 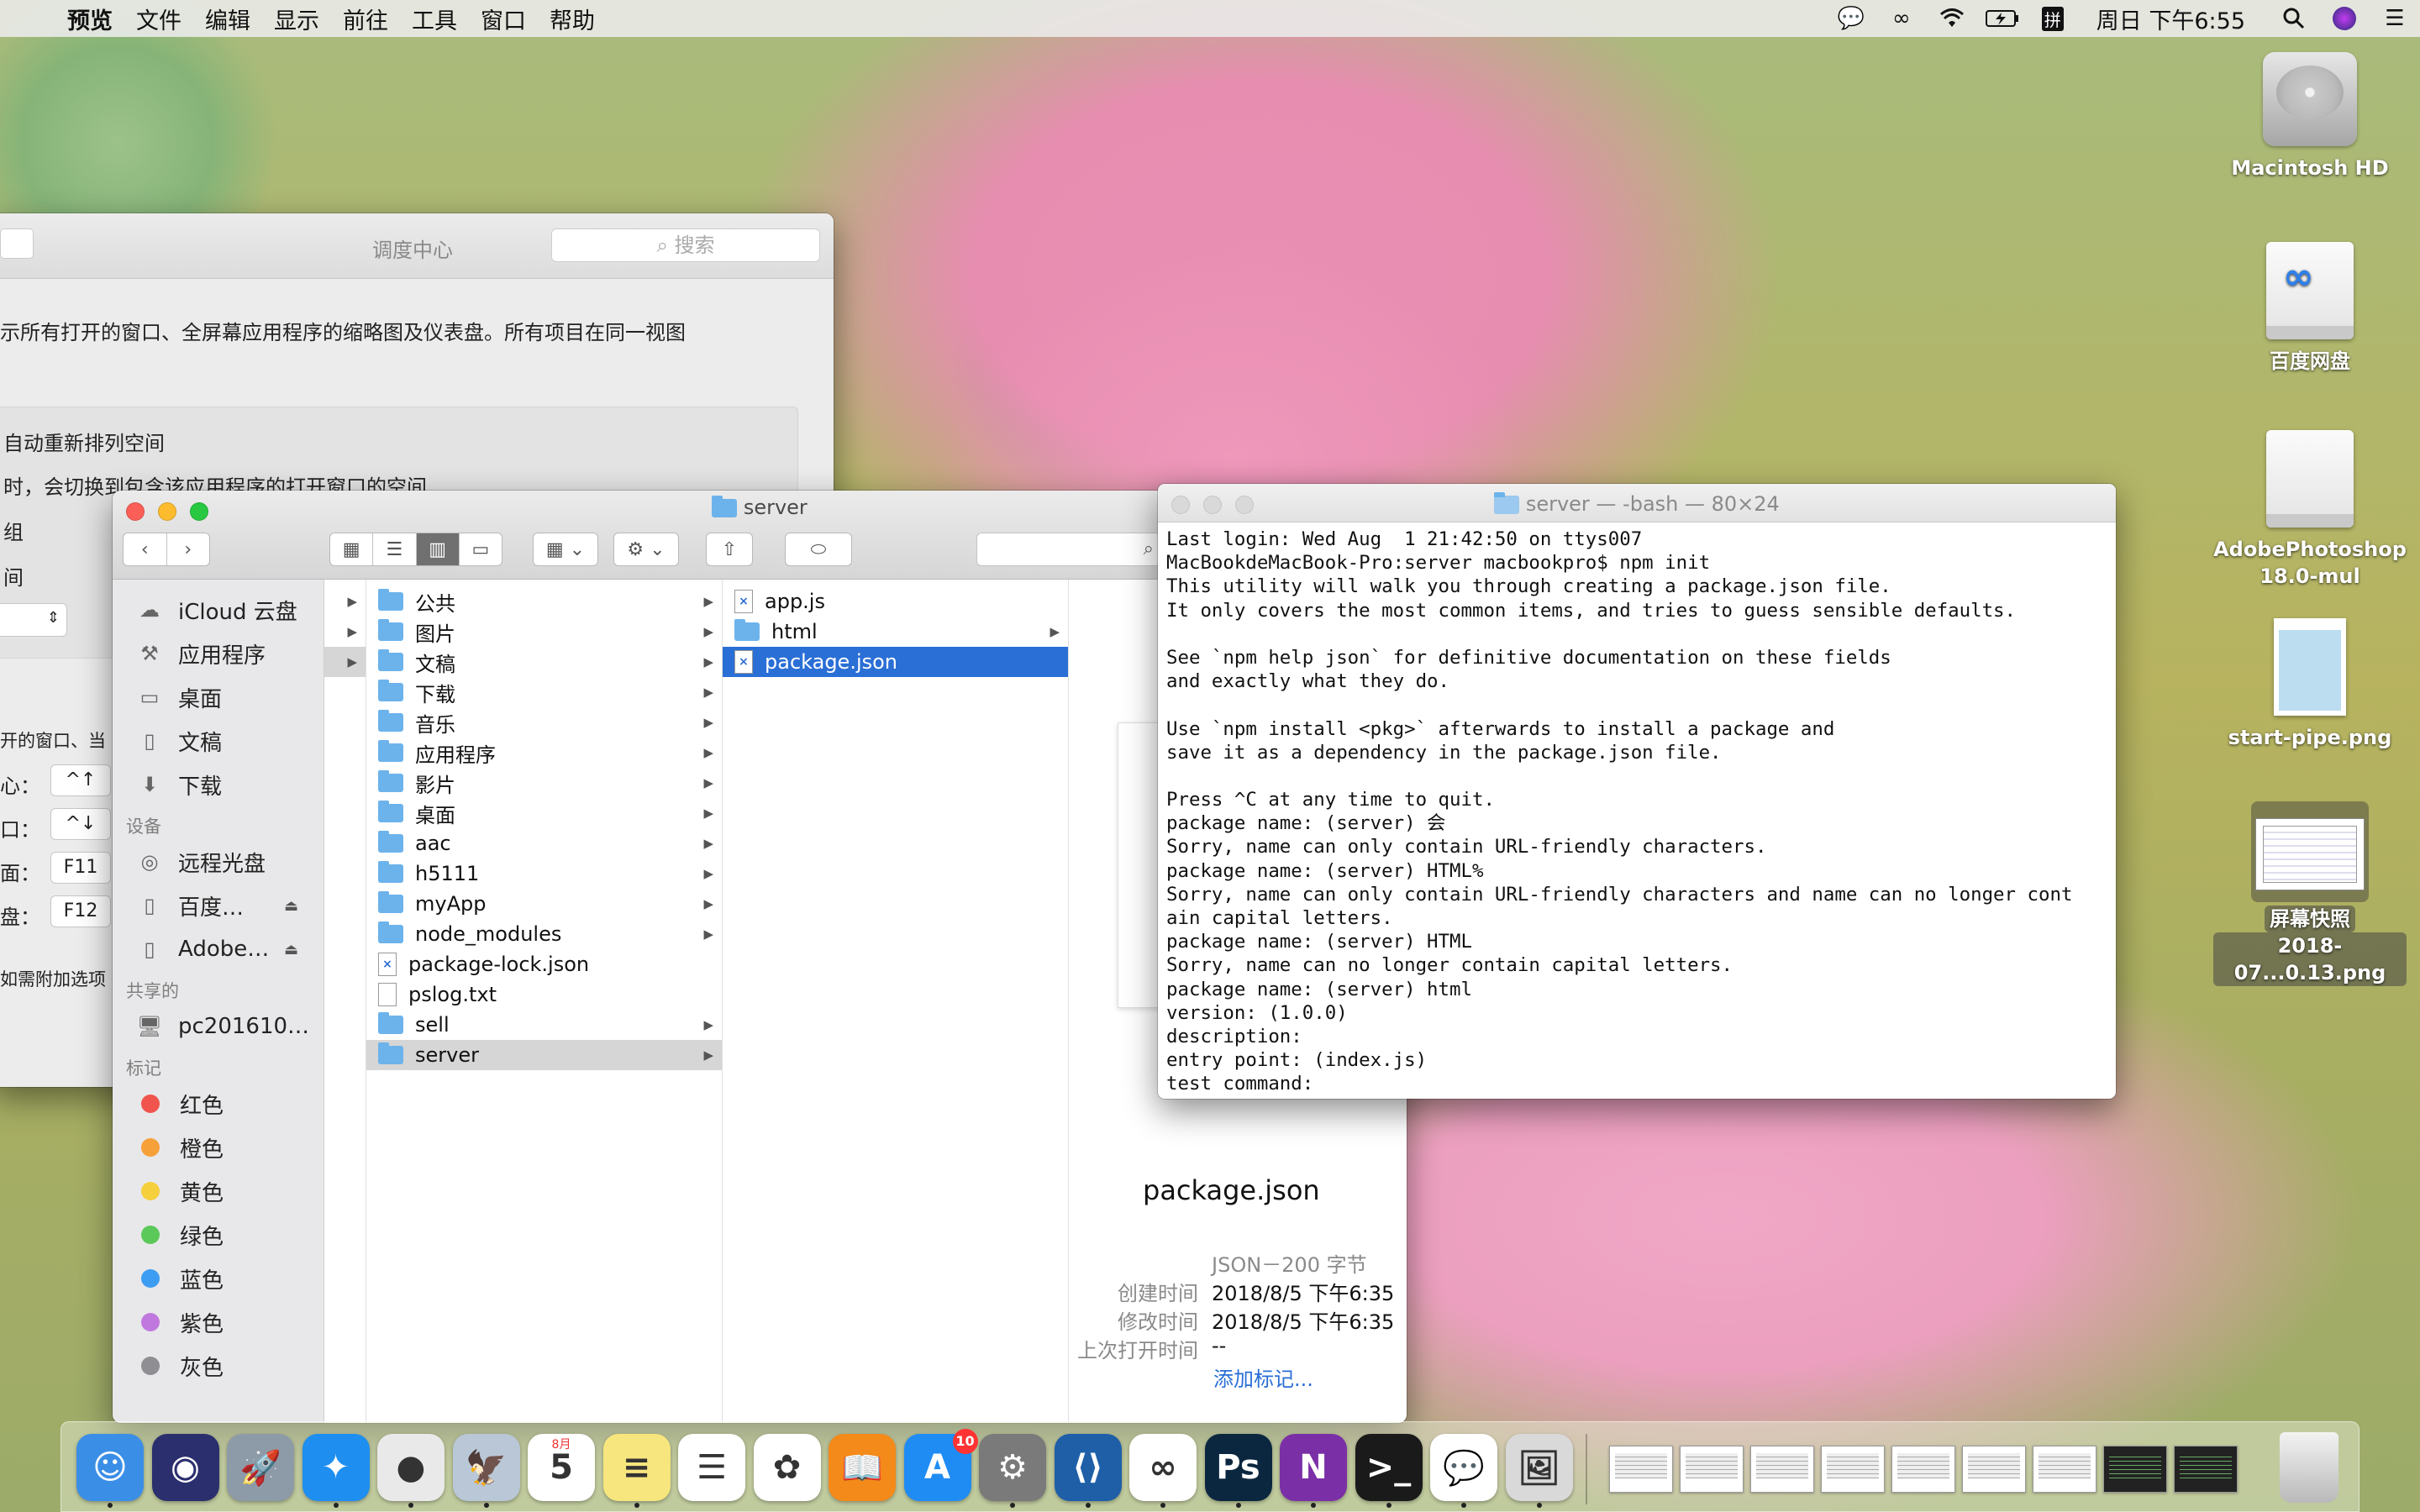 What do you see at coordinates (438, 549) in the screenshot?
I see `column-view-icon: ▥` at bounding box center [438, 549].